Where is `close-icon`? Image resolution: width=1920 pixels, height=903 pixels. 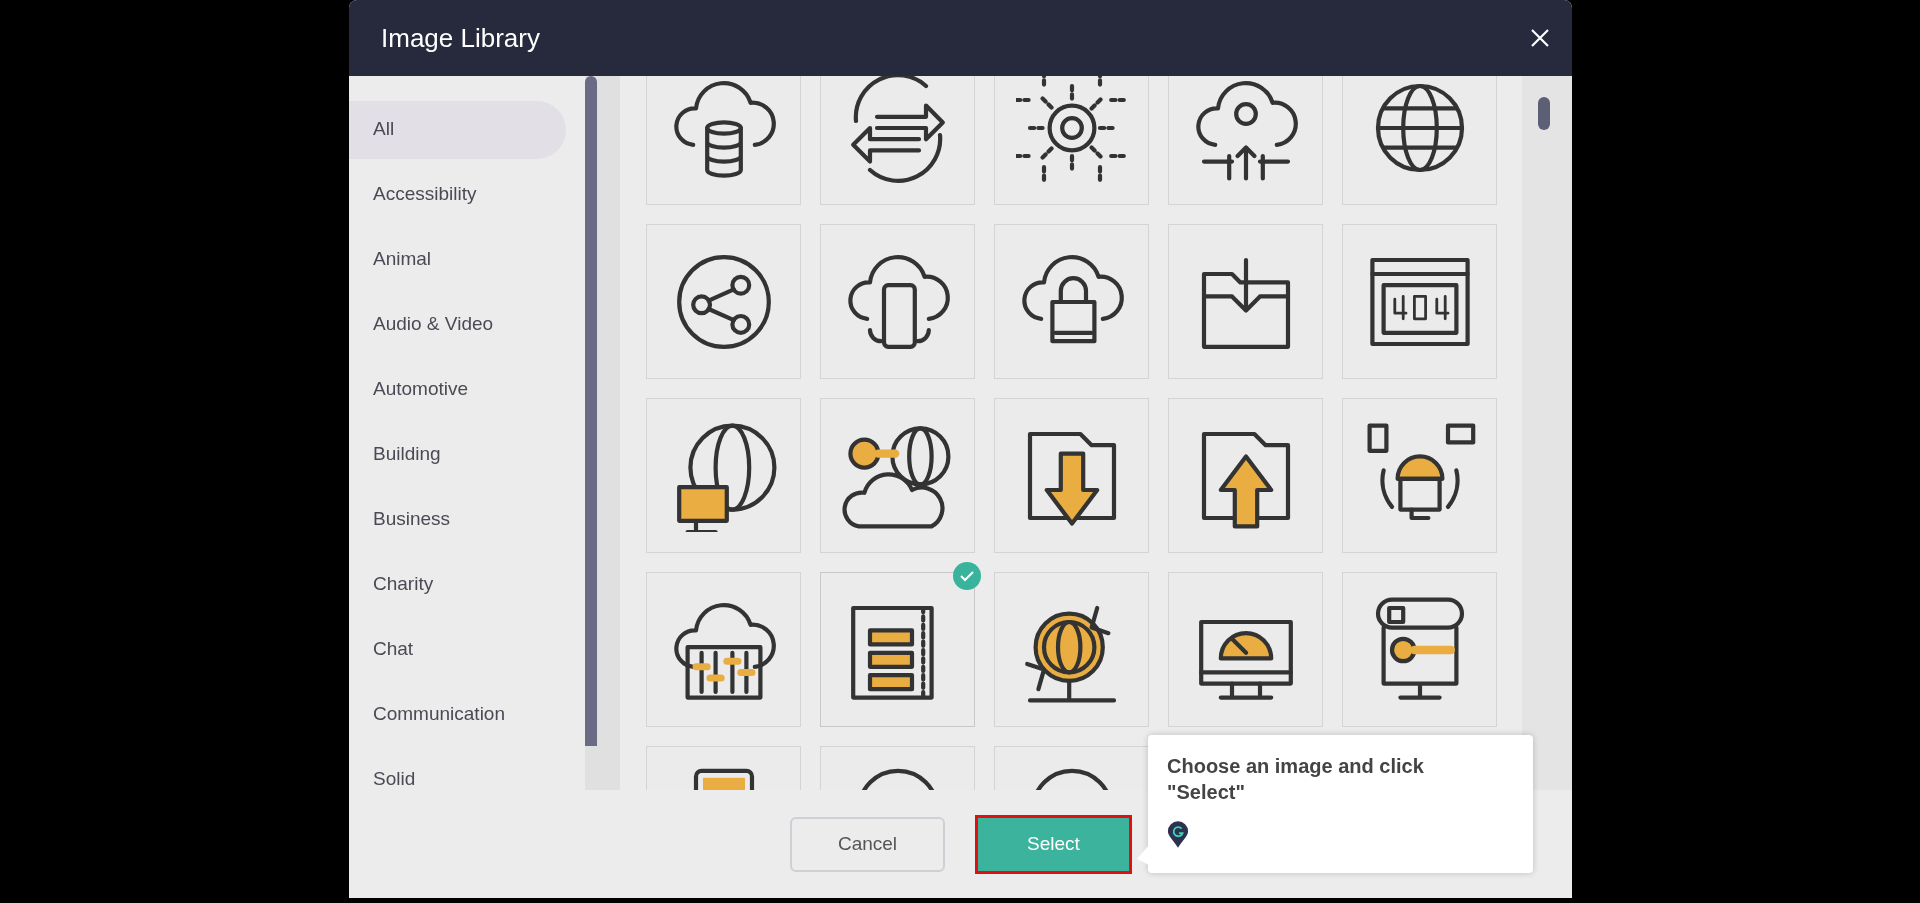 close-icon is located at coordinates (1540, 38).